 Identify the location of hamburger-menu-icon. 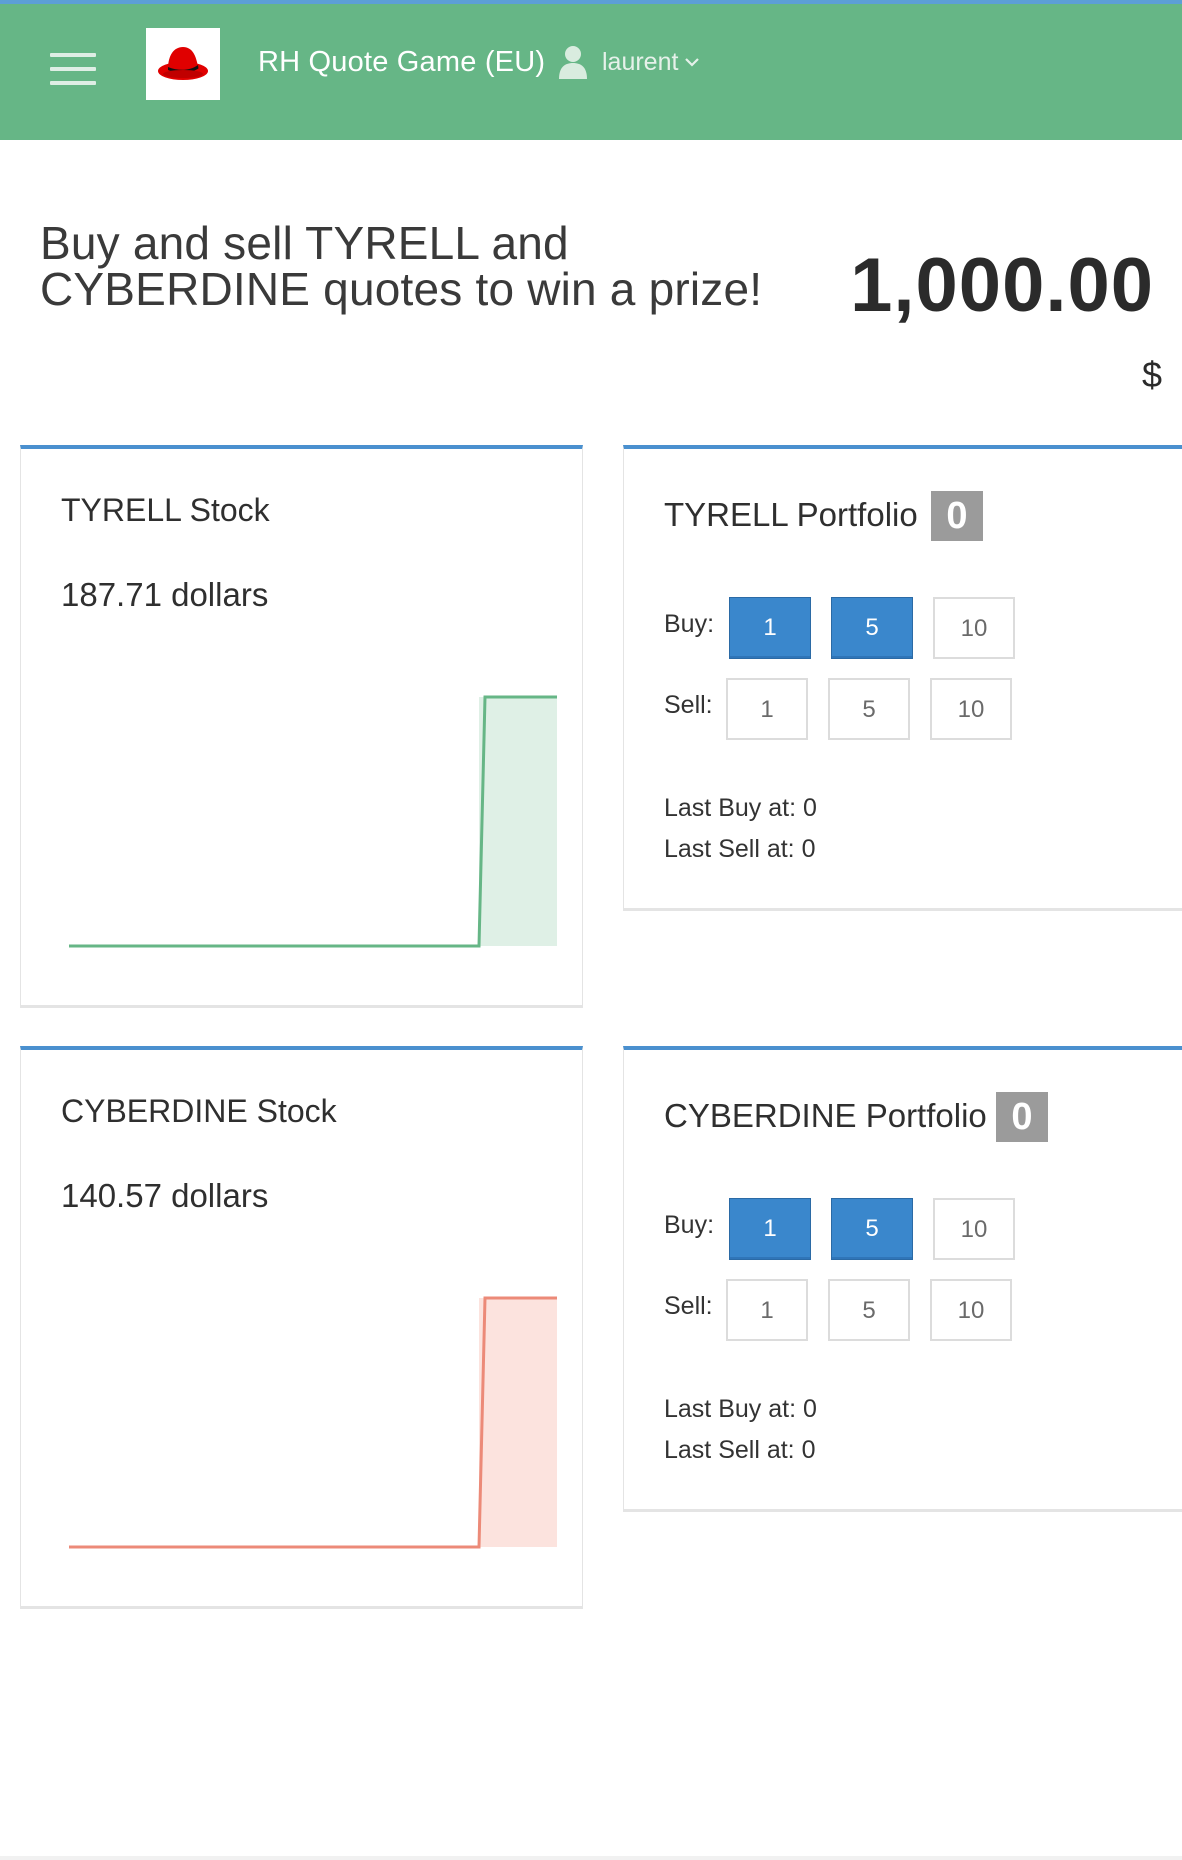
(73, 69).